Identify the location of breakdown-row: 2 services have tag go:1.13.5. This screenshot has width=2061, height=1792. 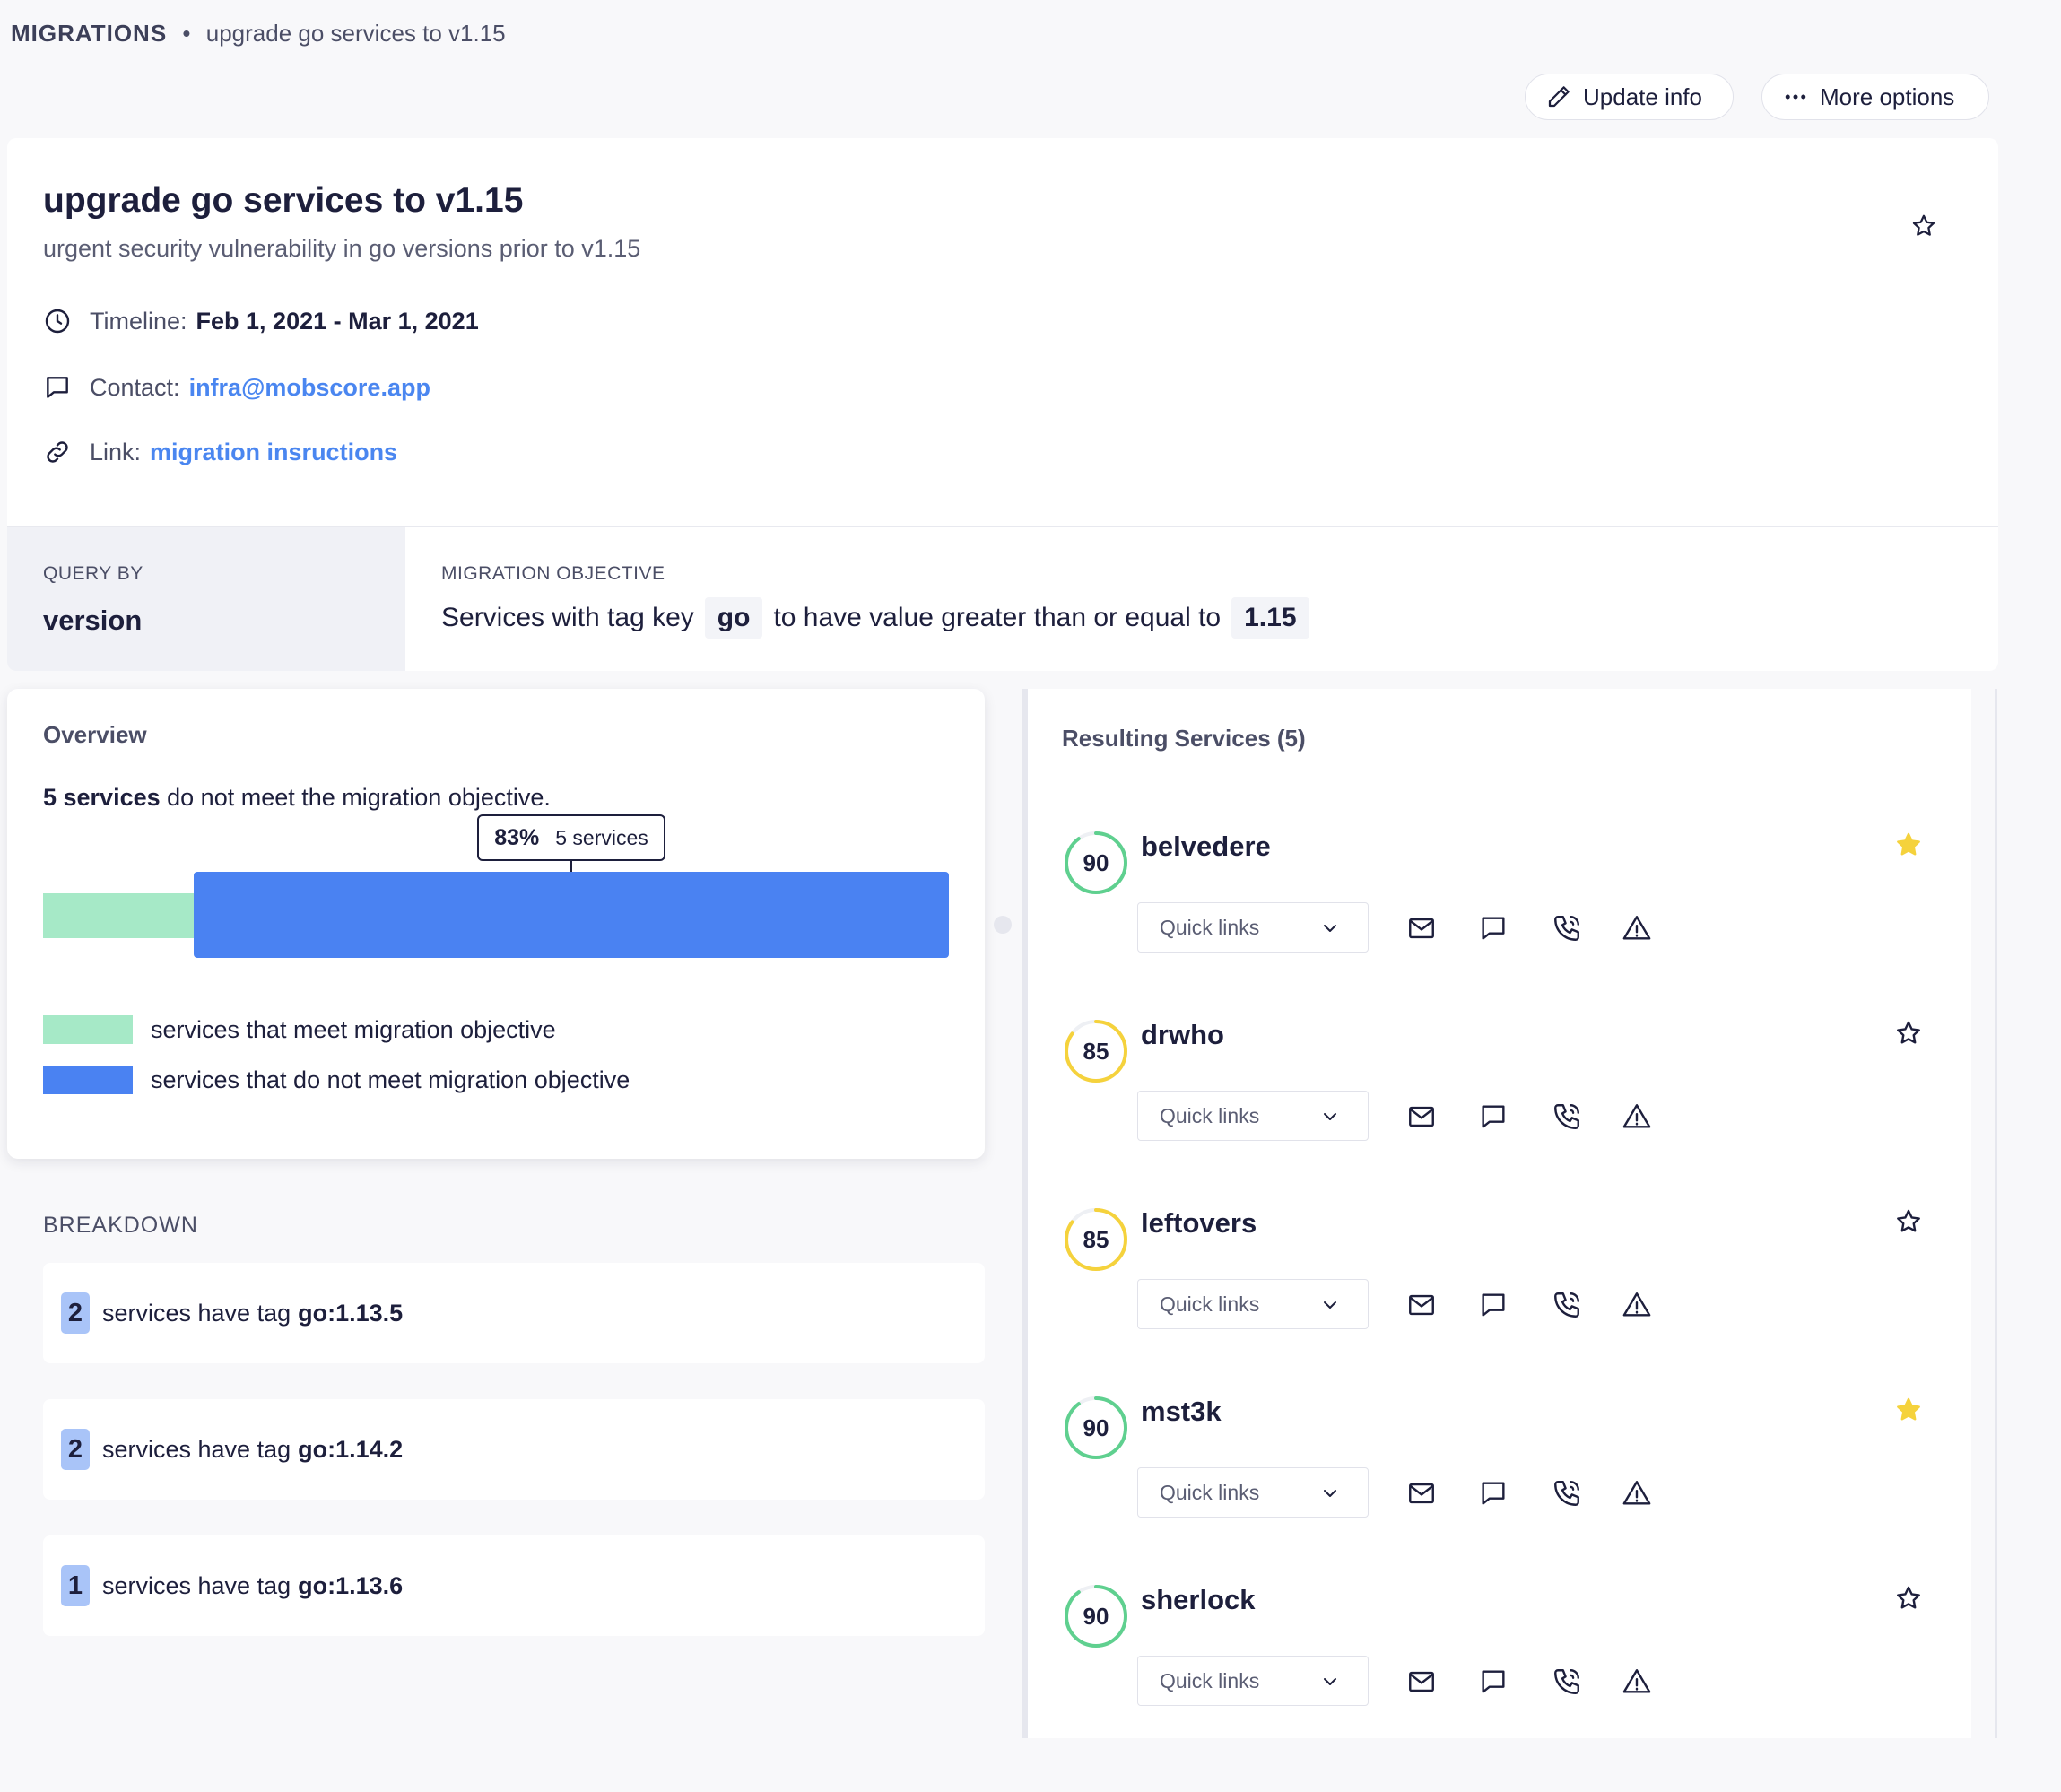
(514, 1313).